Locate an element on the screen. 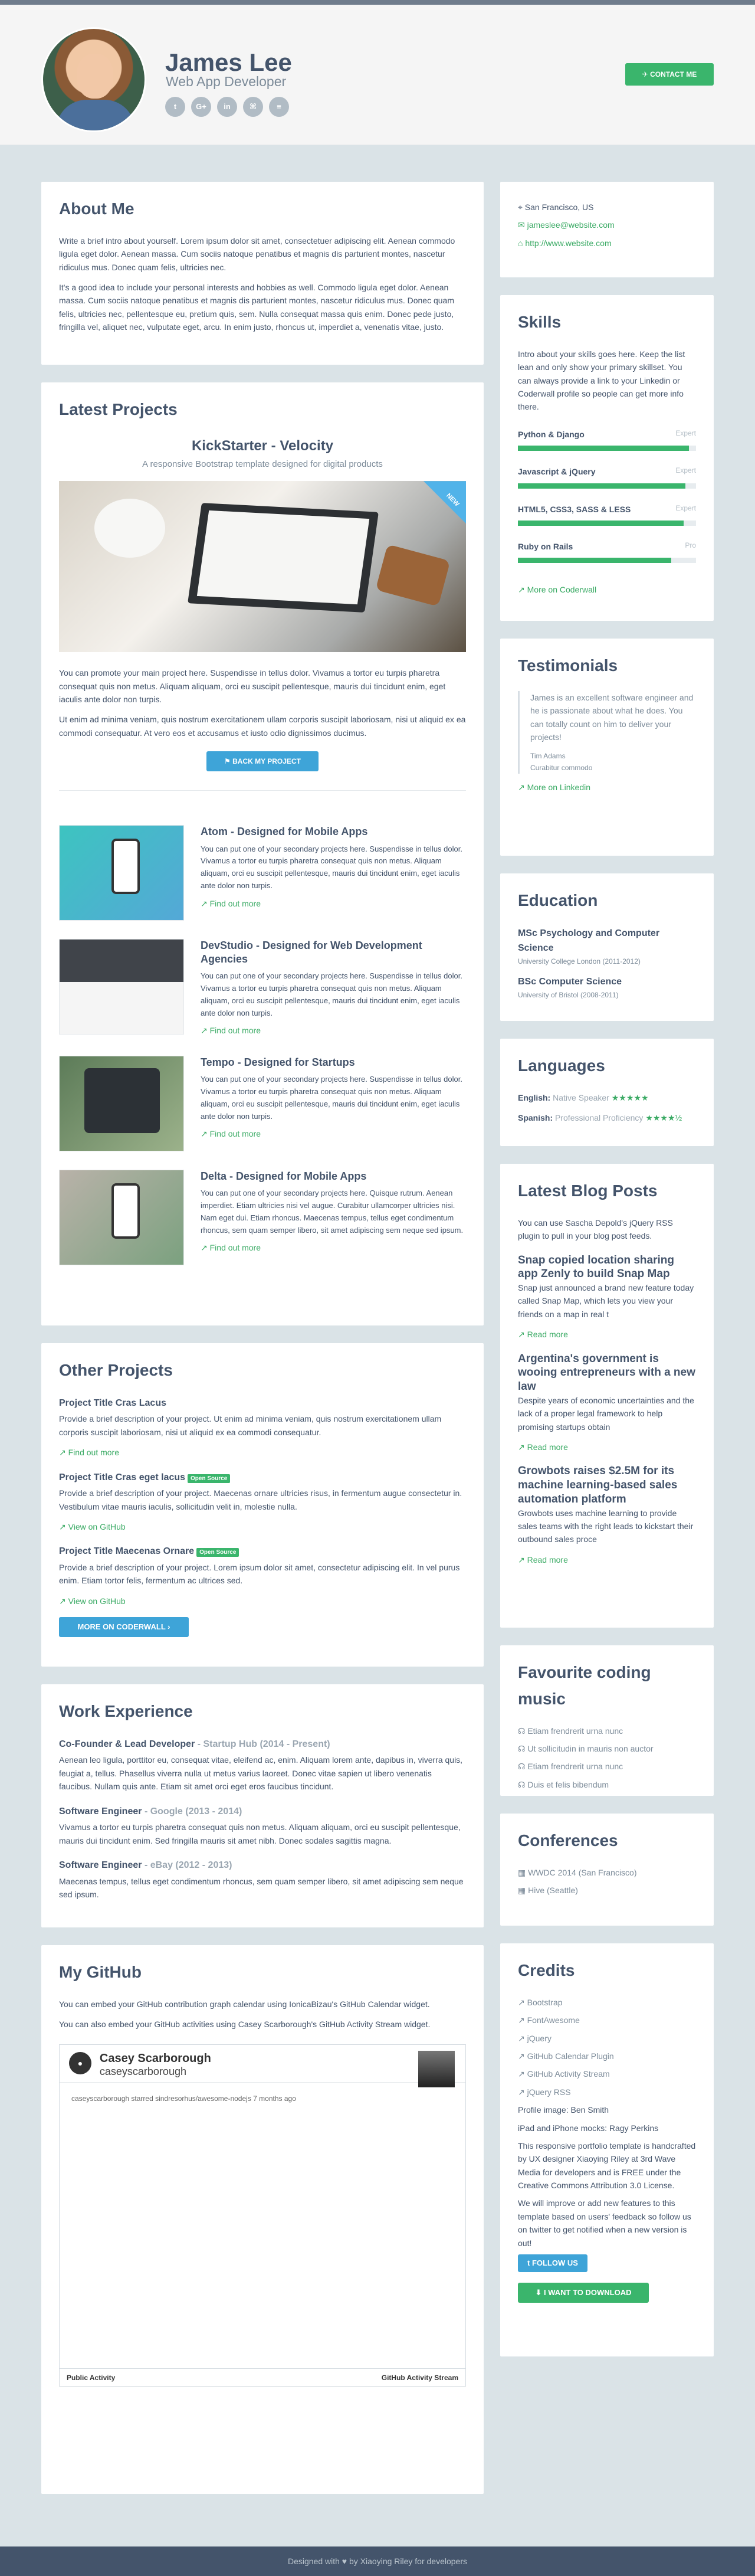  follow-us-button: t FOLLOW US is located at coordinates (552, 2264).